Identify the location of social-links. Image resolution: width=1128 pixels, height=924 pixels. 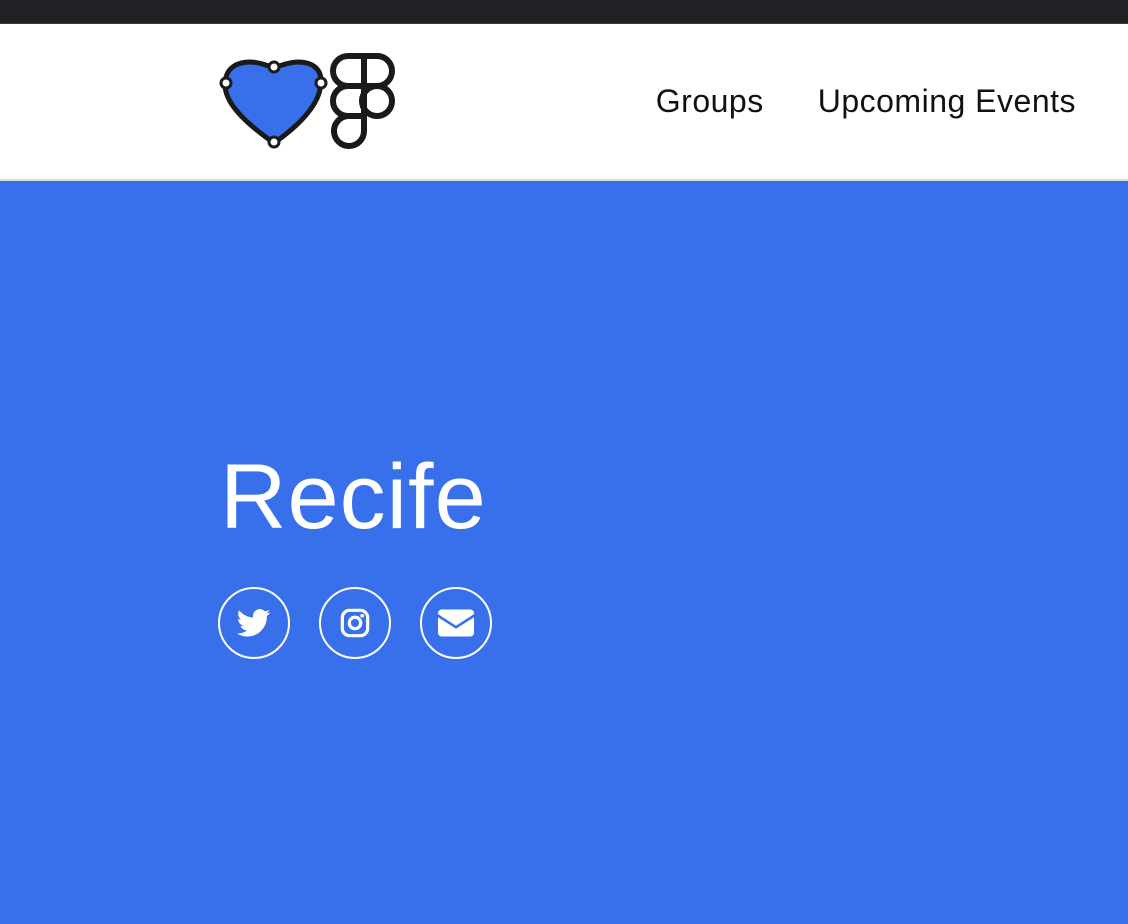
(355, 623).